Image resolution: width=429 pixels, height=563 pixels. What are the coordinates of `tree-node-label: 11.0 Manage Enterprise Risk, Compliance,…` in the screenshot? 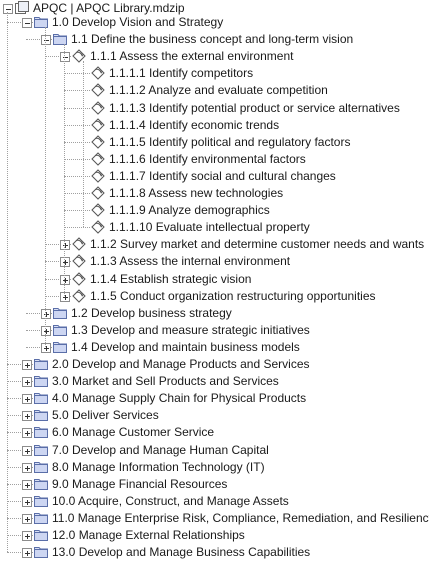 It's located at (240, 518).